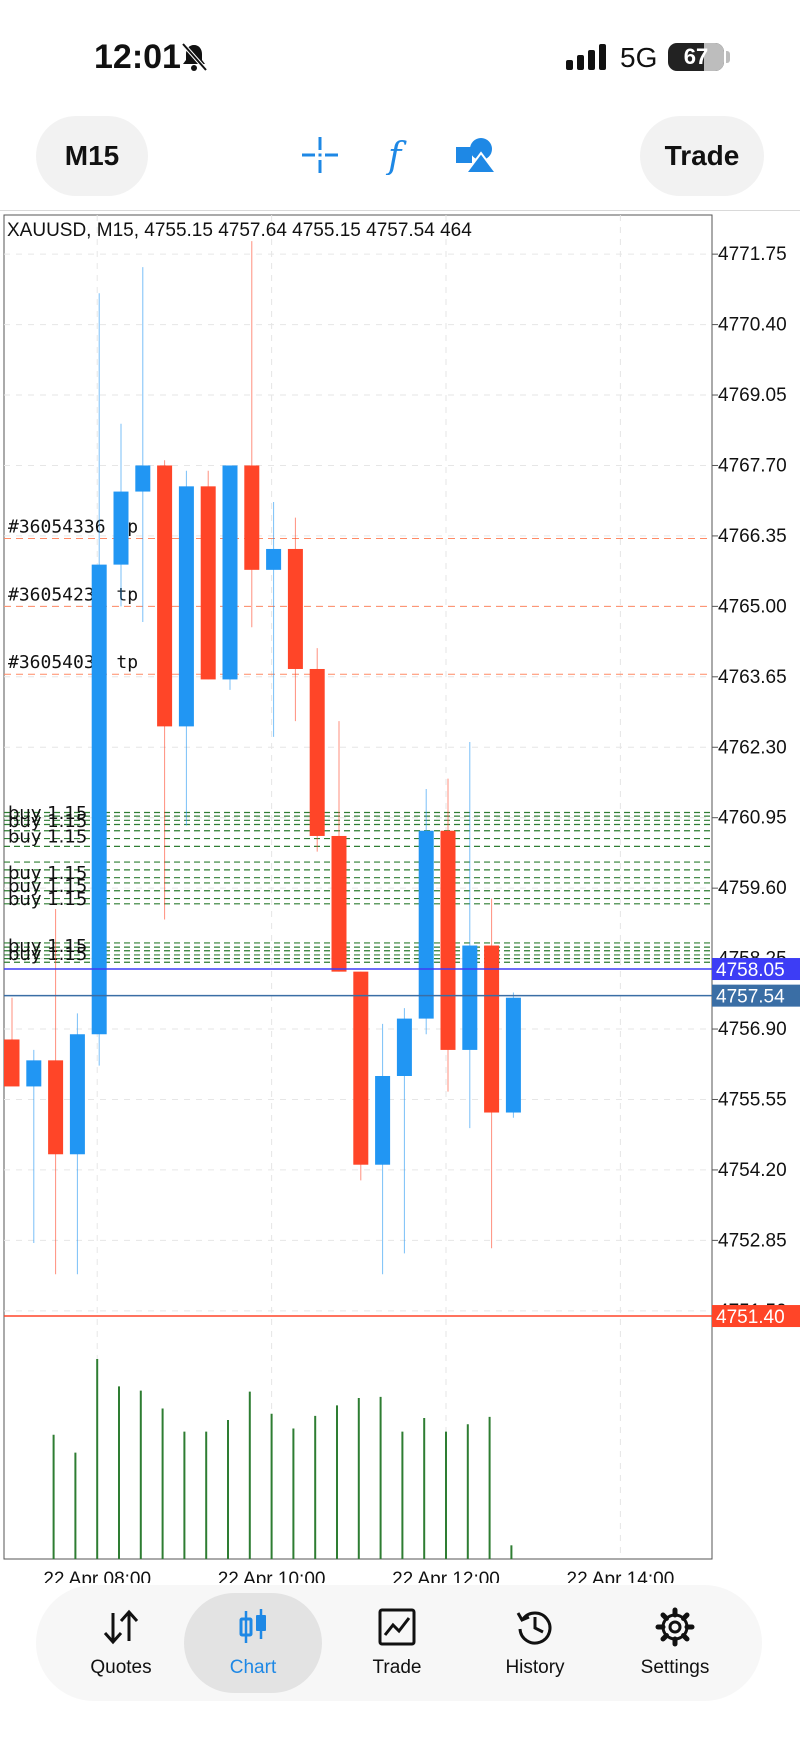 The height and width of the screenshot is (1739, 800). I want to click on nav-history-label: History, so click(535, 1667).